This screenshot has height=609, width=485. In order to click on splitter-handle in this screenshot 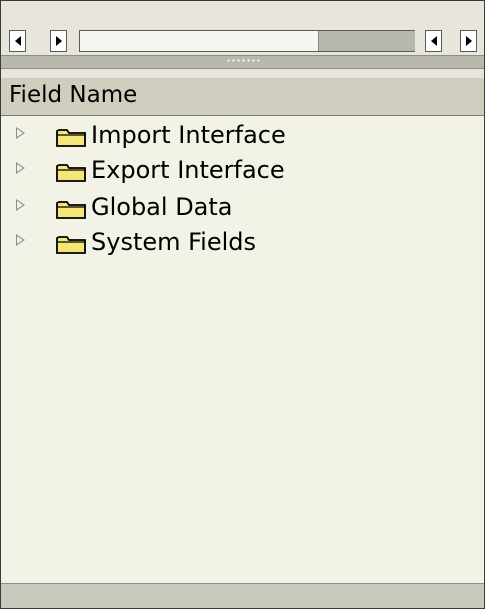, I will do `click(242, 62)`.